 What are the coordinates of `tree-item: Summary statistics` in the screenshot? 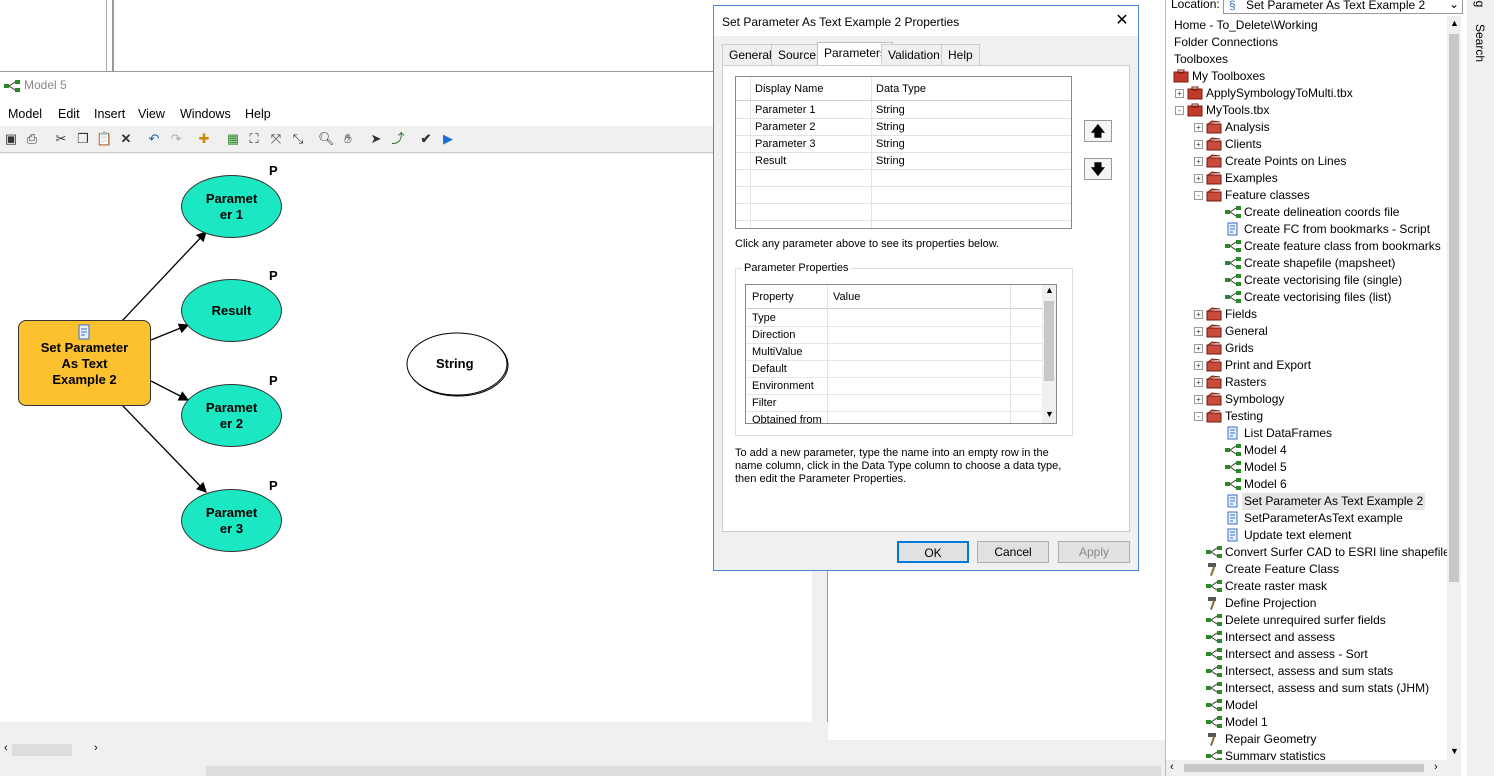 It's located at (1308, 754).